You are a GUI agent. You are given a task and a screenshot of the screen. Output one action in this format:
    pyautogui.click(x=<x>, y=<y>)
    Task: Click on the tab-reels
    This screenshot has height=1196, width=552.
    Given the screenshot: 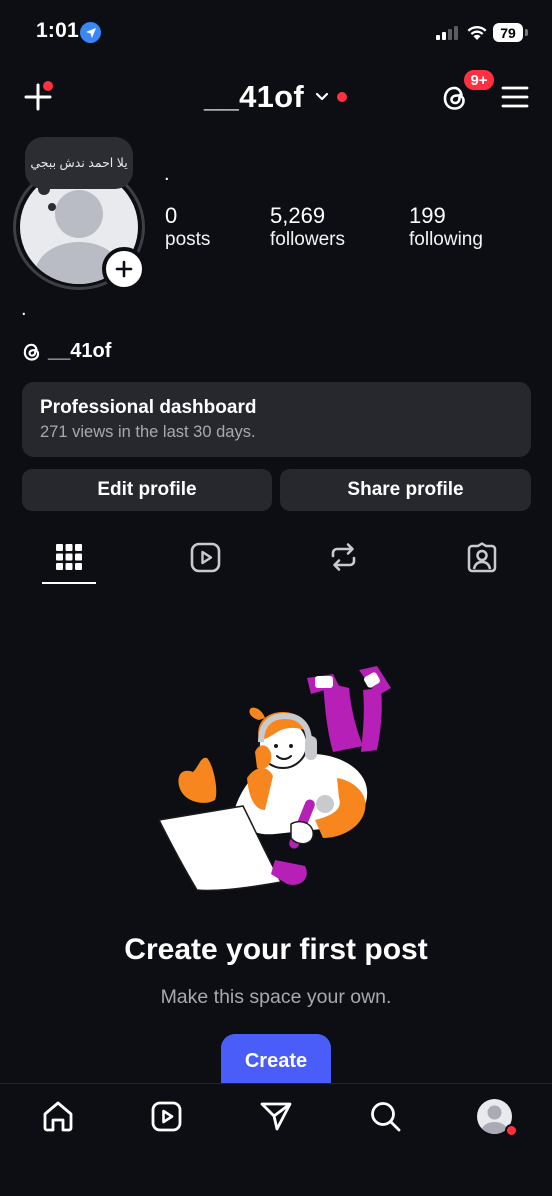 What is the action you would take?
    pyautogui.click(x=205, y=557)
    